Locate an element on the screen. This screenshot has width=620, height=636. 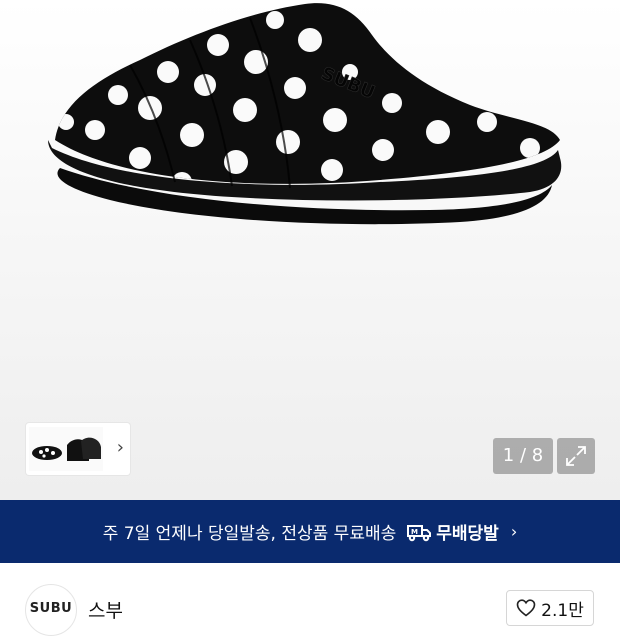
expand-button is located at coordinates (576, 456).